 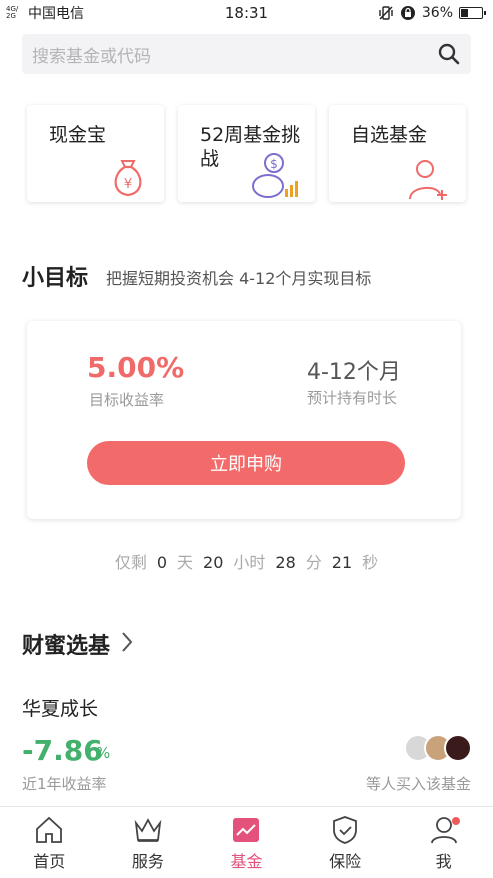 I want to click on search-bar: 搜索基金或代码, so click(x=246, y=54).